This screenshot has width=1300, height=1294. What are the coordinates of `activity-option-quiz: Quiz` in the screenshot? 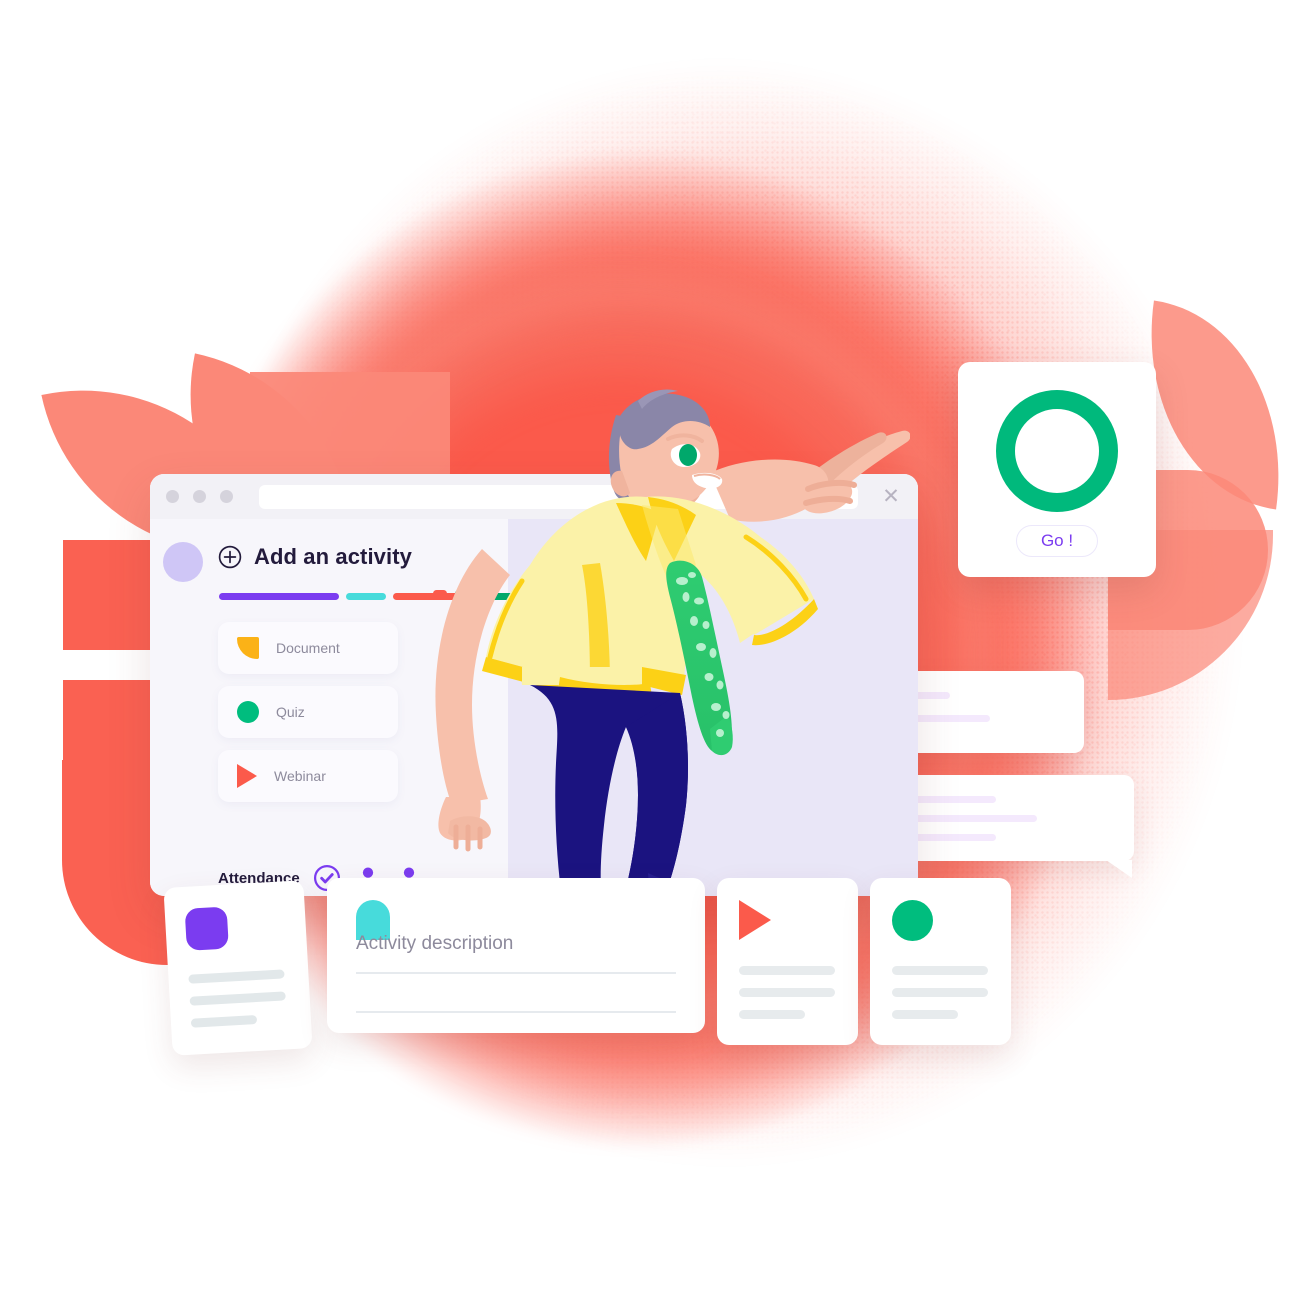 It's located at (308, 712).